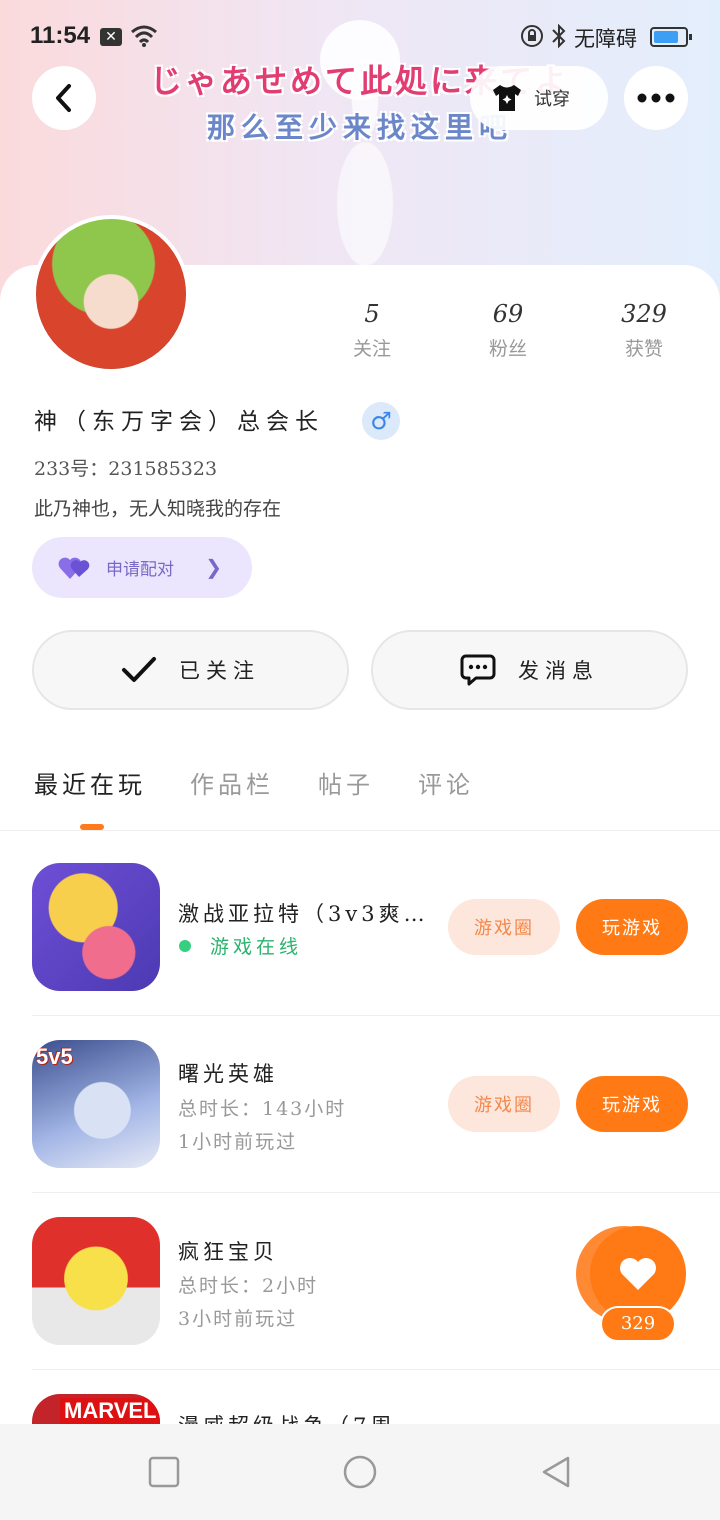 The width and height of the screenshot is (720, 1520). Describe the element at coordinates (552, 99) in the screenshot. I see `try-on-label: 试穿` at that location.